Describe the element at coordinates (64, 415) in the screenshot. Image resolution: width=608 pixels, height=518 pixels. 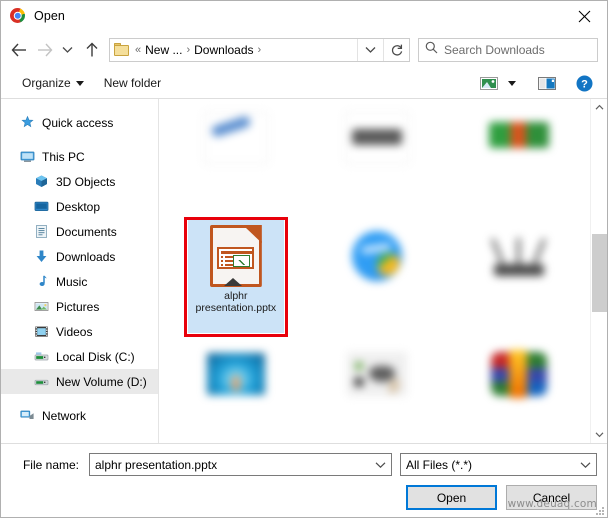
I see `sidebar-item-label: Network` at that location.